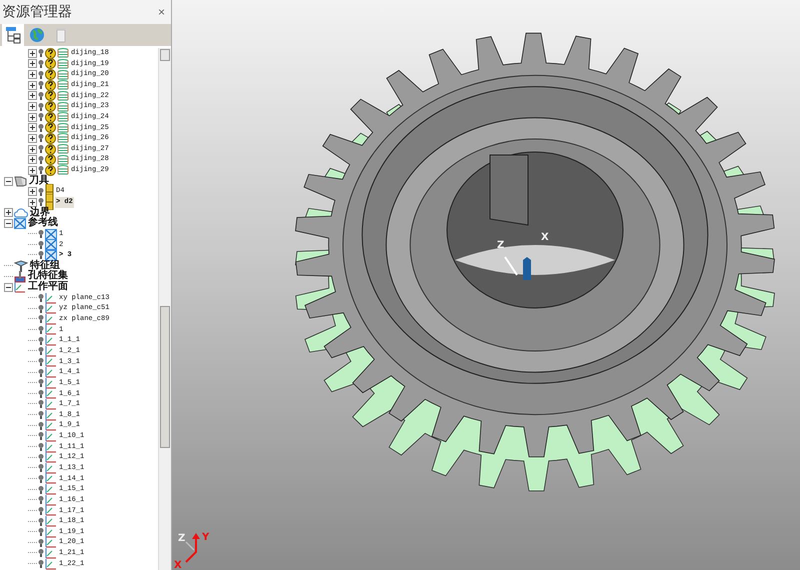 This screenshot has width=800, height=570. I want to click on scrollbar-thumb, so click(165, 377).